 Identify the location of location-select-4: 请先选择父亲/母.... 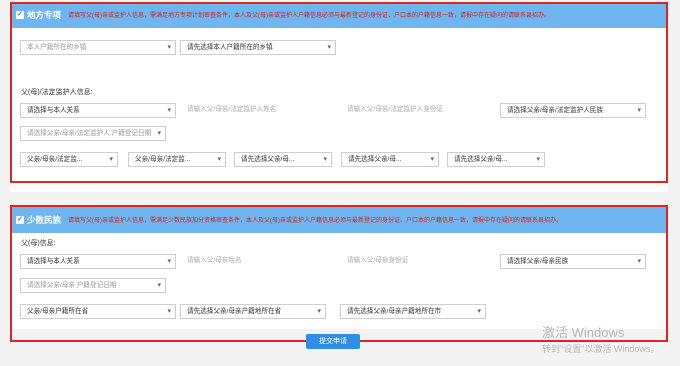
(390, 159).